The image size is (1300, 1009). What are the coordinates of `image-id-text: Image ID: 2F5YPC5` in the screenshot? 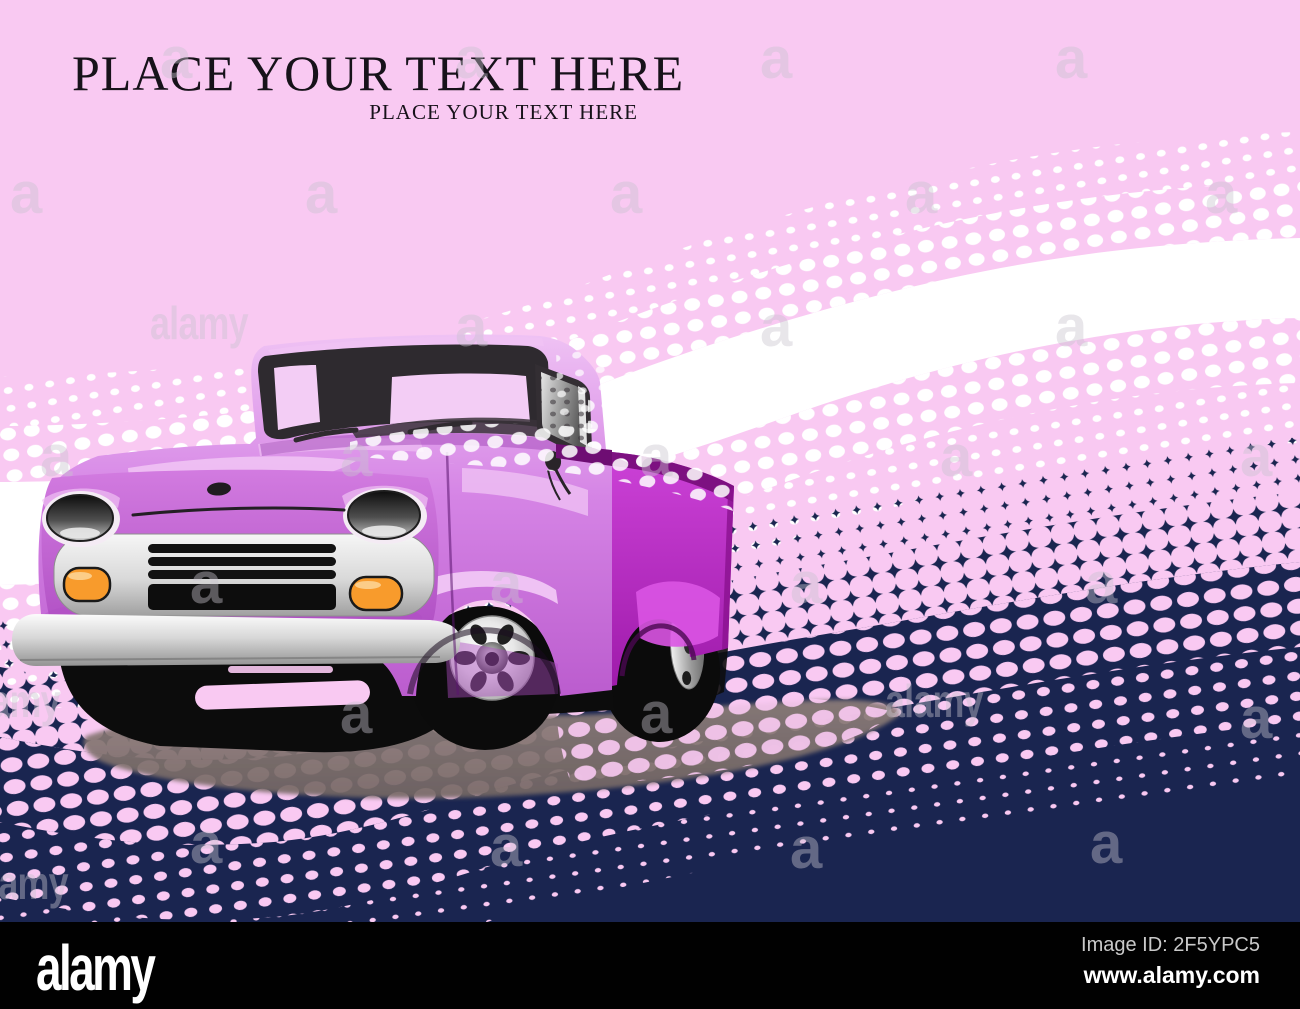 It's located at (1170, 945).